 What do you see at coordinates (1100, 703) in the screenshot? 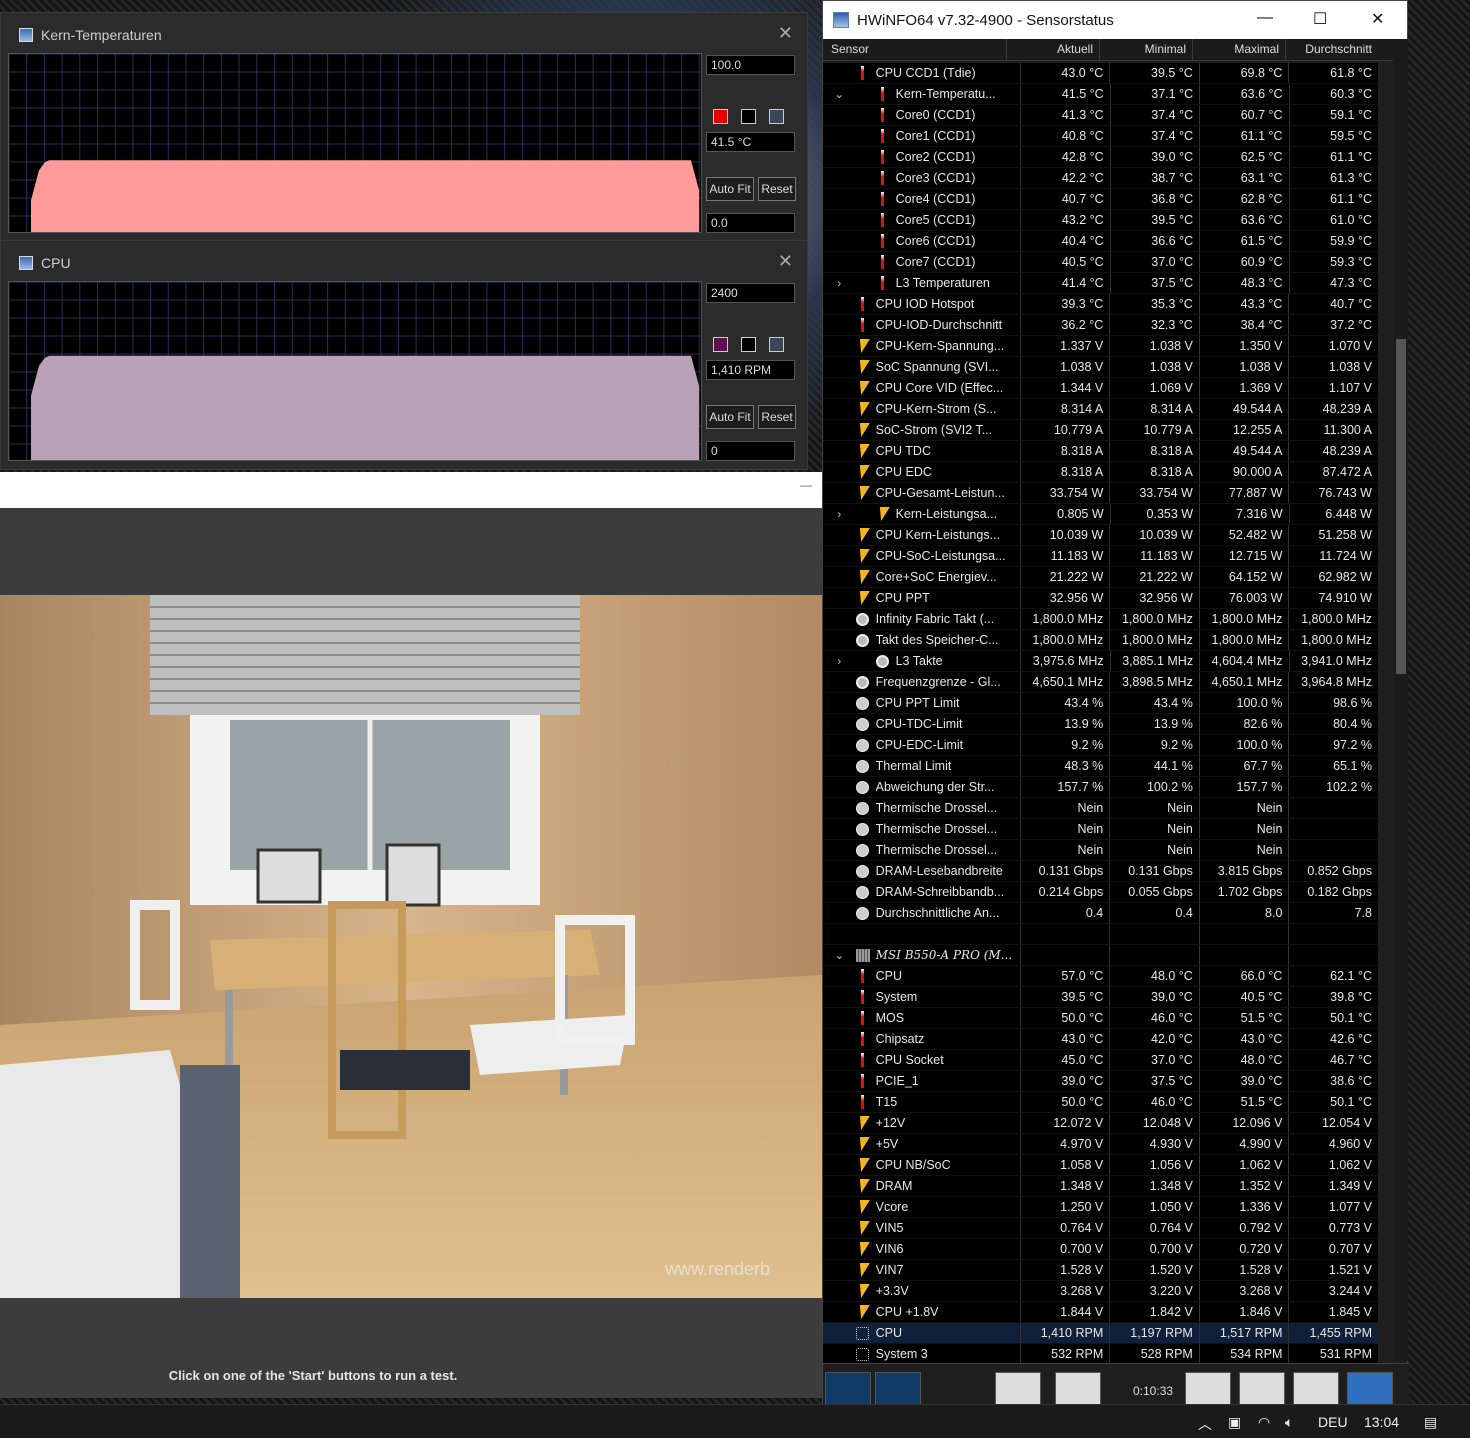
I see `sensor-row: CPU PPT Limit 43.4 % 43.4 % 100.0 % 98.6 %` at bounding box center [1100, 703].